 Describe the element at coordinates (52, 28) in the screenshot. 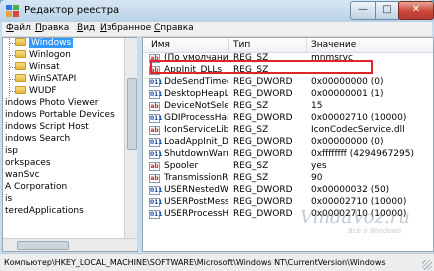

I see `menu-edit: Правка` at that location.